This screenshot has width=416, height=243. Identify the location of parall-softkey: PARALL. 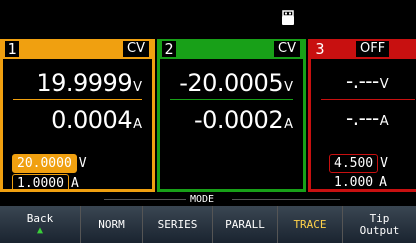
(244, 224).